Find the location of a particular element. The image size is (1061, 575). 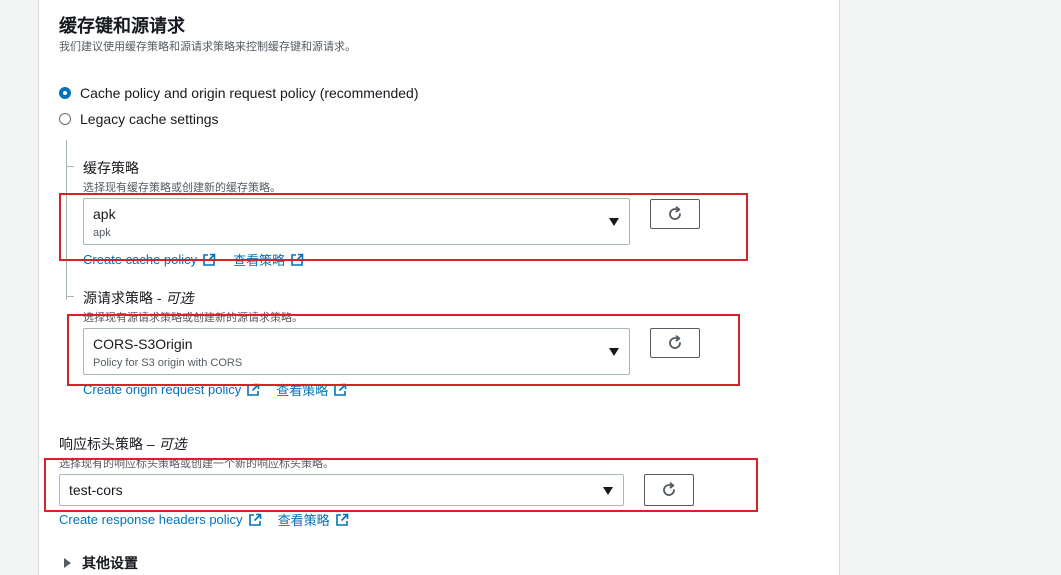

response-headers-policy-links: Create response headers policy 查看策略 is located at coordinates (204, 519).